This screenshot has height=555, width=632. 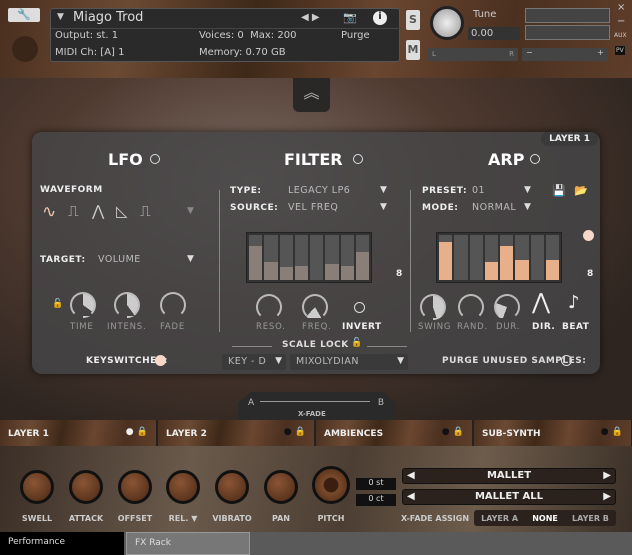 I want to click on tune-knob, so click(x=447, y=23).